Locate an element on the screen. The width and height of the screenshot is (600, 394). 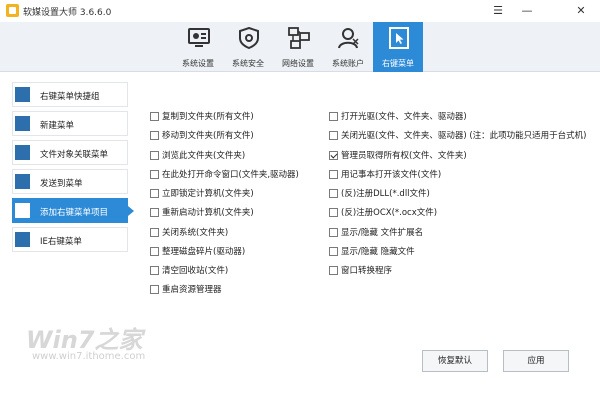
option-label: 清空回收站(文件) is located at coordinates (195, 271).